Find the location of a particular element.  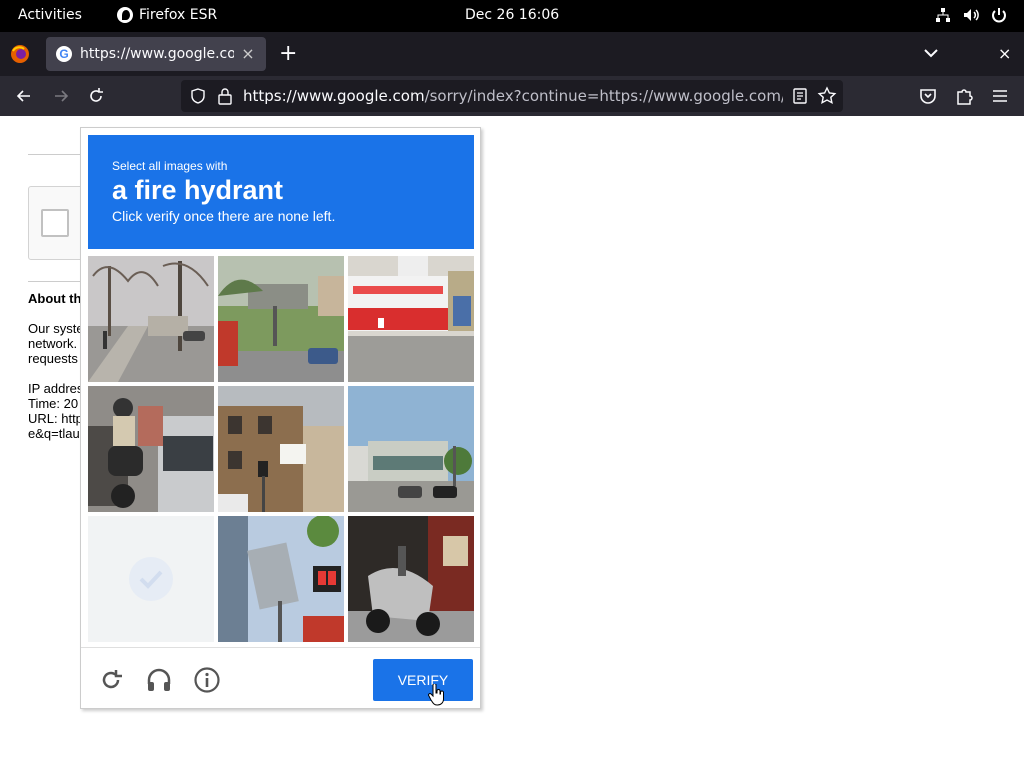

bookmark-star-icon is located at coordinates (827, 96).